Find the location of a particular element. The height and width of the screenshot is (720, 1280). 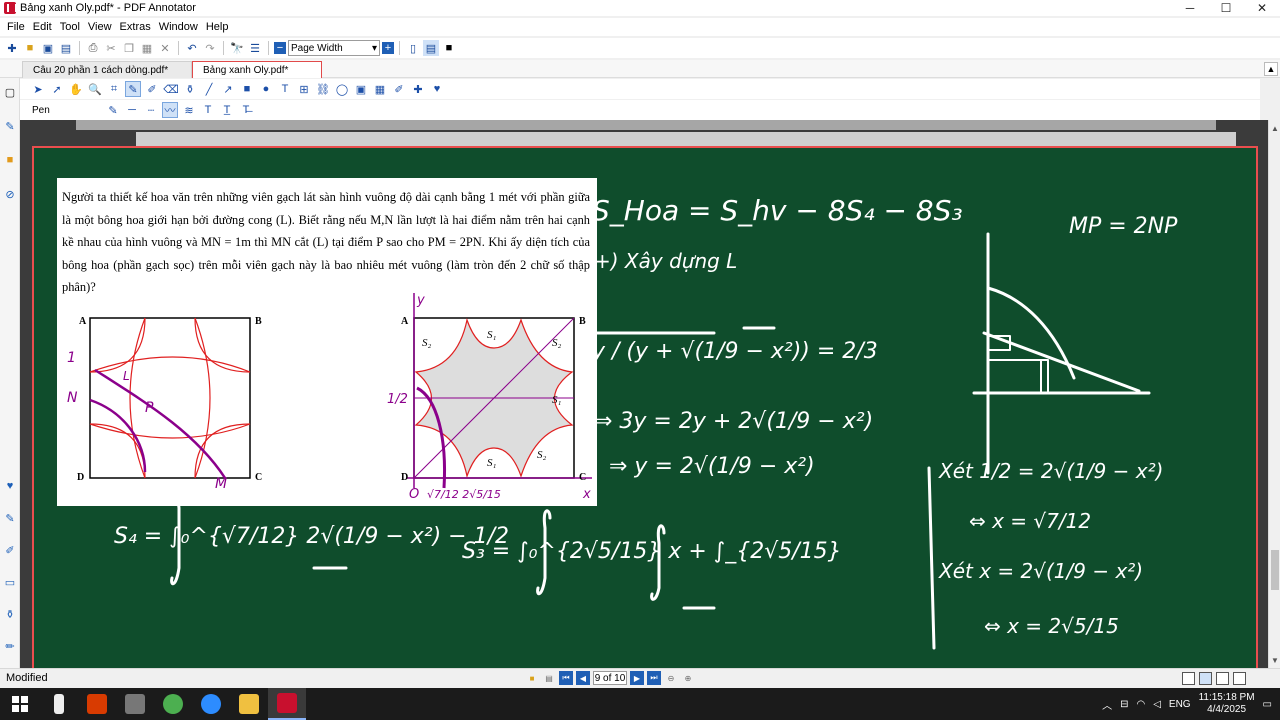

insert-image-icon: ▦ is located at coordinates (380, 89).